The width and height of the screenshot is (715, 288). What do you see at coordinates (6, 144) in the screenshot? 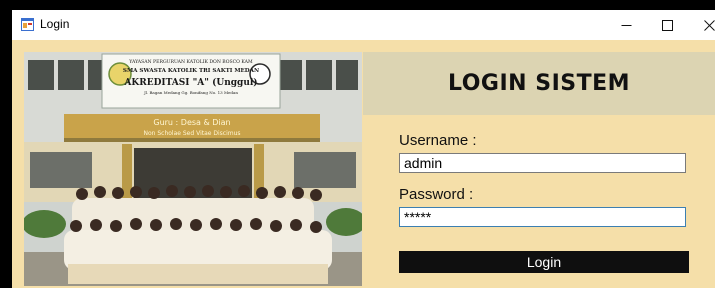
I see `window-frame-left` at bounding box center [6, 144].